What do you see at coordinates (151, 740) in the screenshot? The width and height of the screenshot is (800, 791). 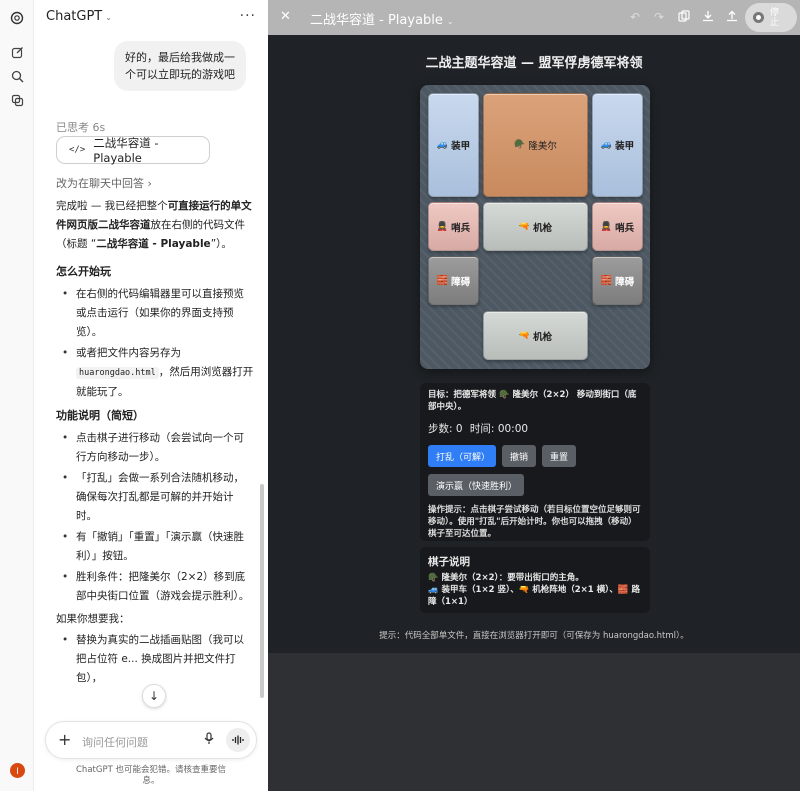 I see `composer: + 询问任何问题` at bounding box center [151, 740].